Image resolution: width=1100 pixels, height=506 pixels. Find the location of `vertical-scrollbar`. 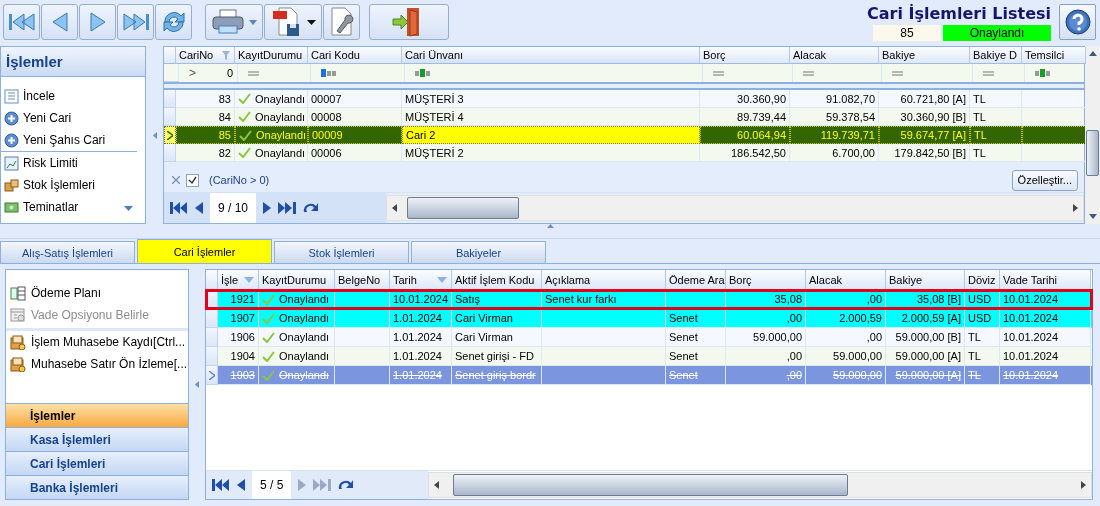

vertical-scrollbar is located at coordinates (1092, 135).